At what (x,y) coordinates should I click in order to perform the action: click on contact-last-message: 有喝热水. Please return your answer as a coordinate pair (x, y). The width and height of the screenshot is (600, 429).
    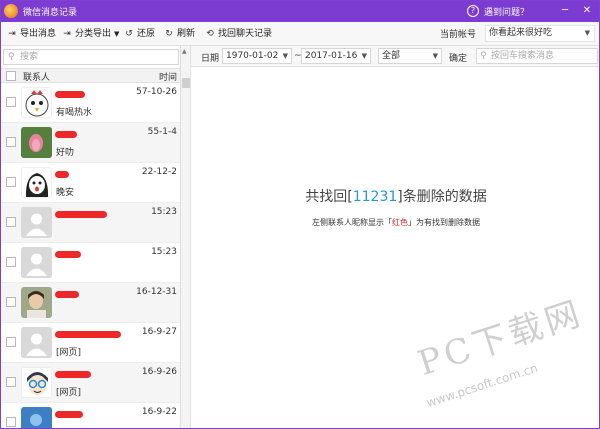
    Looking at the image, I should click on (74, 113).